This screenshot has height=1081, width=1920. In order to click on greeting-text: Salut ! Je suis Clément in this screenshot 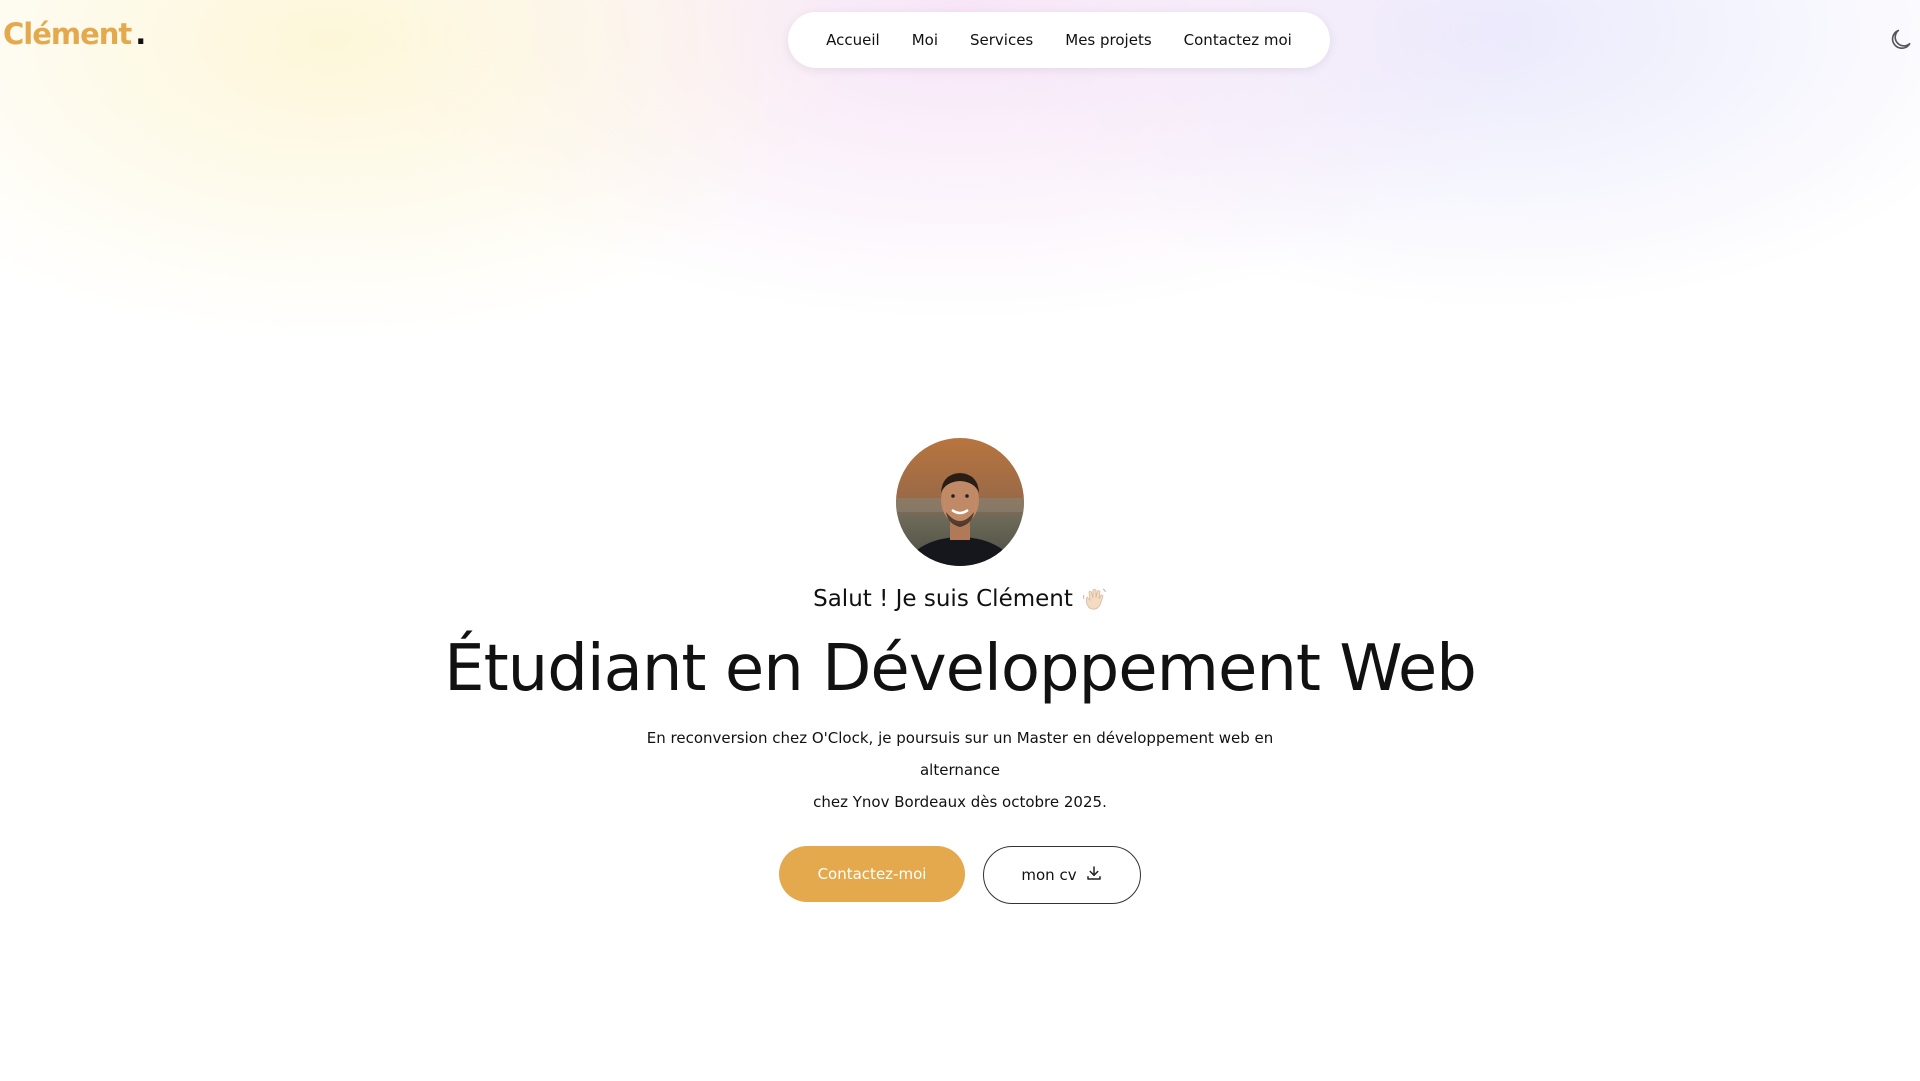, I will do `click(943, 599)`.